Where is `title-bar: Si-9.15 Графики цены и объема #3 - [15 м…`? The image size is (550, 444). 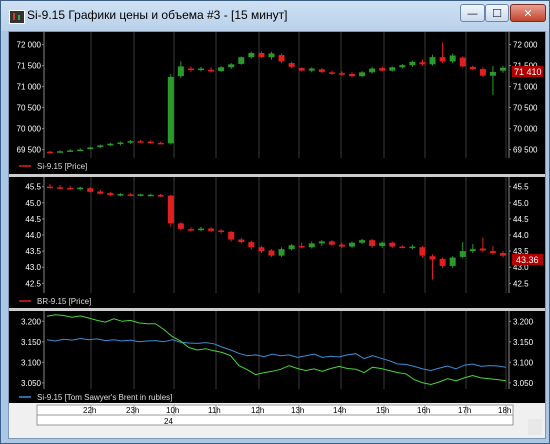 title-bar: Si-9.15 Графики цены и объема #3 - [15 м… is located at coordinates (275, 15).